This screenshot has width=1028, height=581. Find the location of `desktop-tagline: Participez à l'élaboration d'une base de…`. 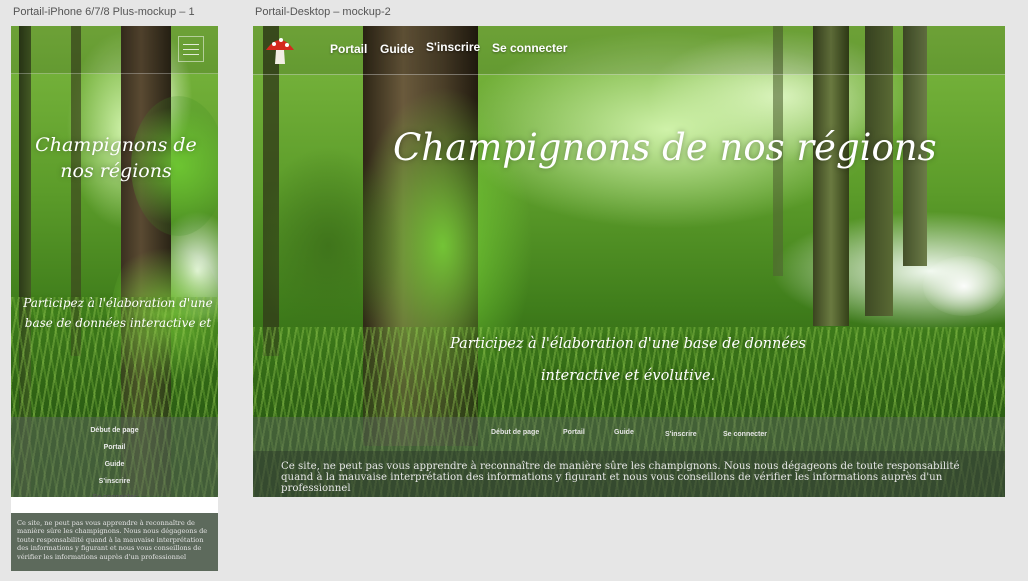

desktop-tagline: Participez à l'élaboration d'une base de… is located at coordinates (628, 360).